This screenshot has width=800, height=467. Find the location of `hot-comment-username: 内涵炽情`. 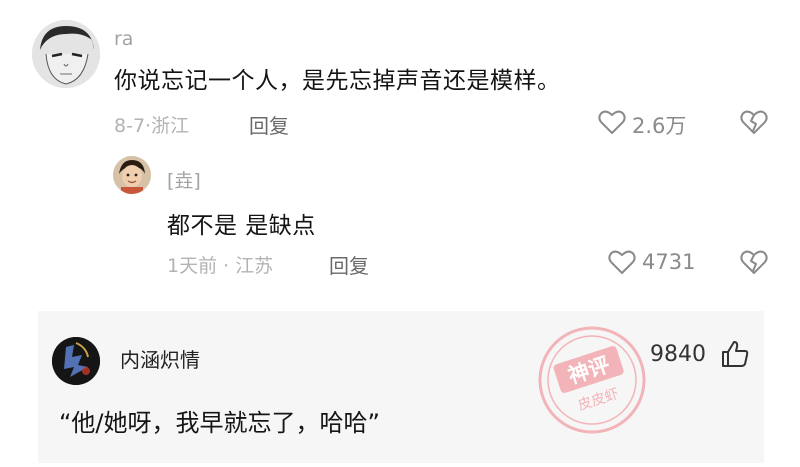

hot-comment-username: 内涵炽情 is located at coordinates (160, 358).